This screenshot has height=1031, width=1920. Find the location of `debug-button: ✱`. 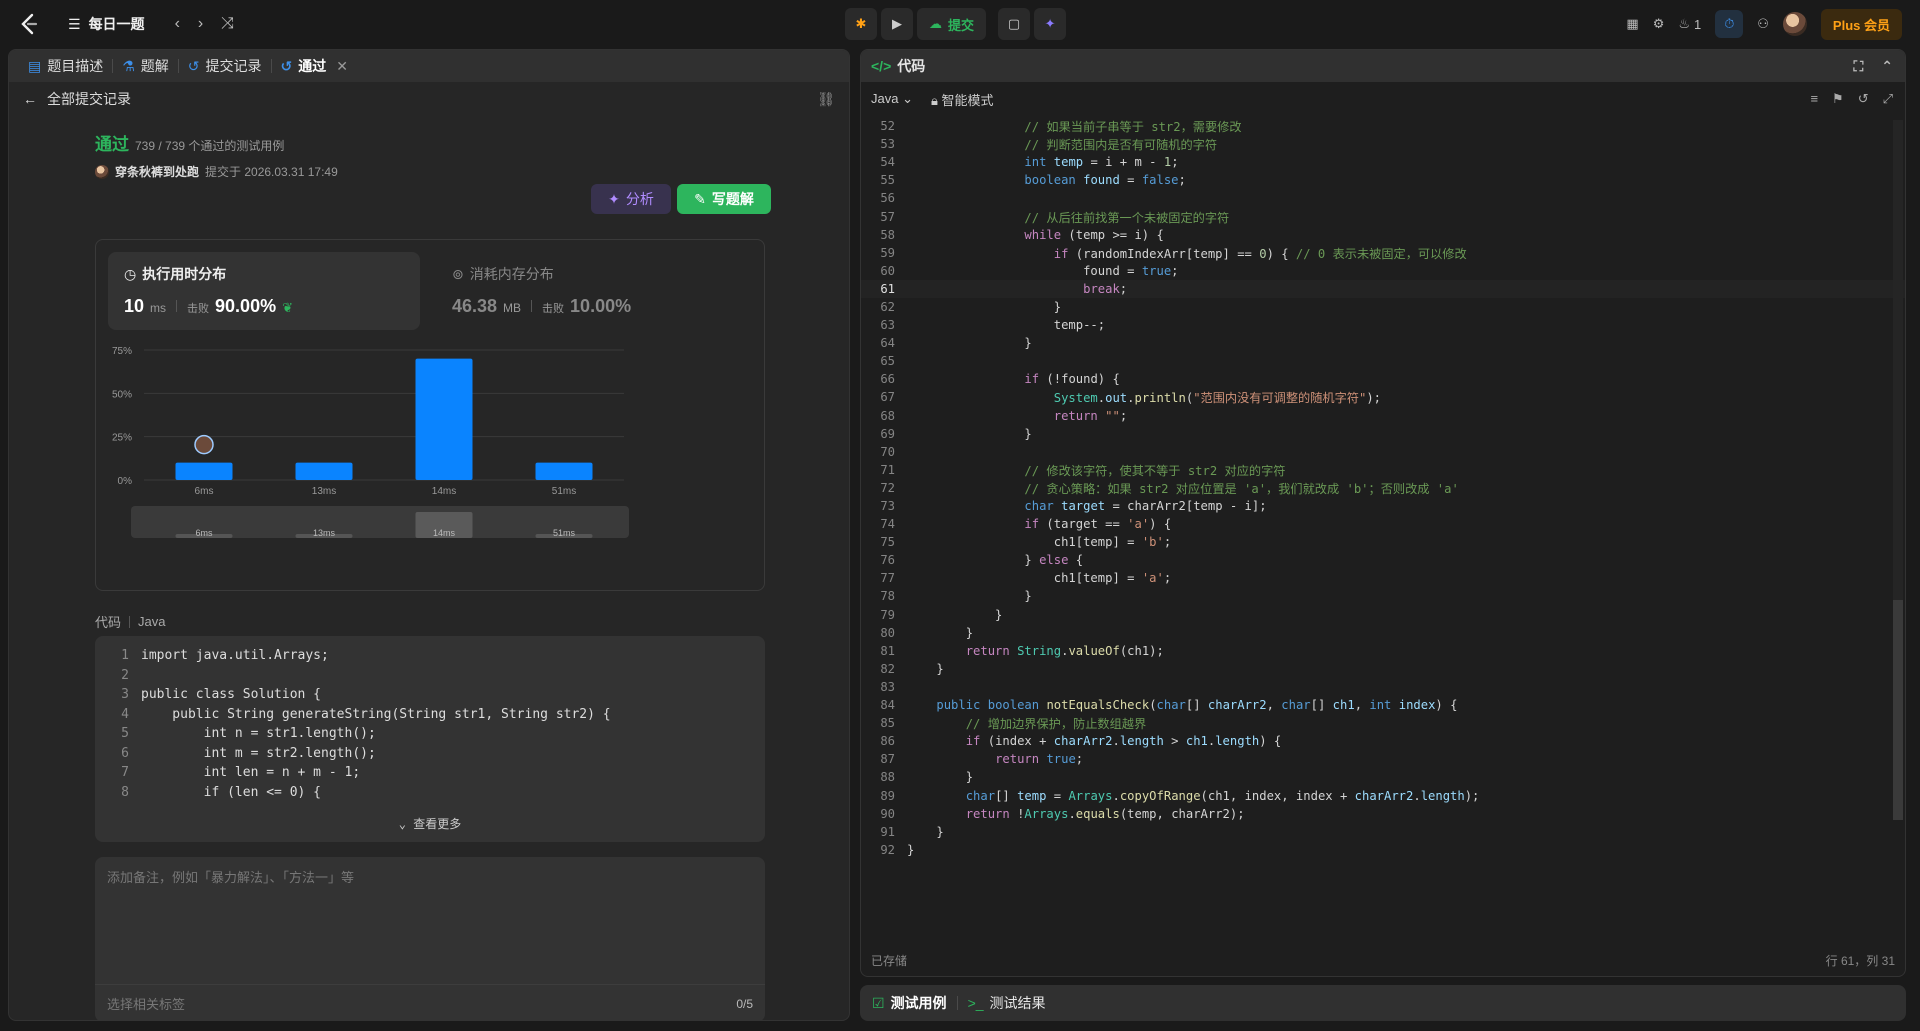

debug-button: ✱ is located at coordinates (861, 24).